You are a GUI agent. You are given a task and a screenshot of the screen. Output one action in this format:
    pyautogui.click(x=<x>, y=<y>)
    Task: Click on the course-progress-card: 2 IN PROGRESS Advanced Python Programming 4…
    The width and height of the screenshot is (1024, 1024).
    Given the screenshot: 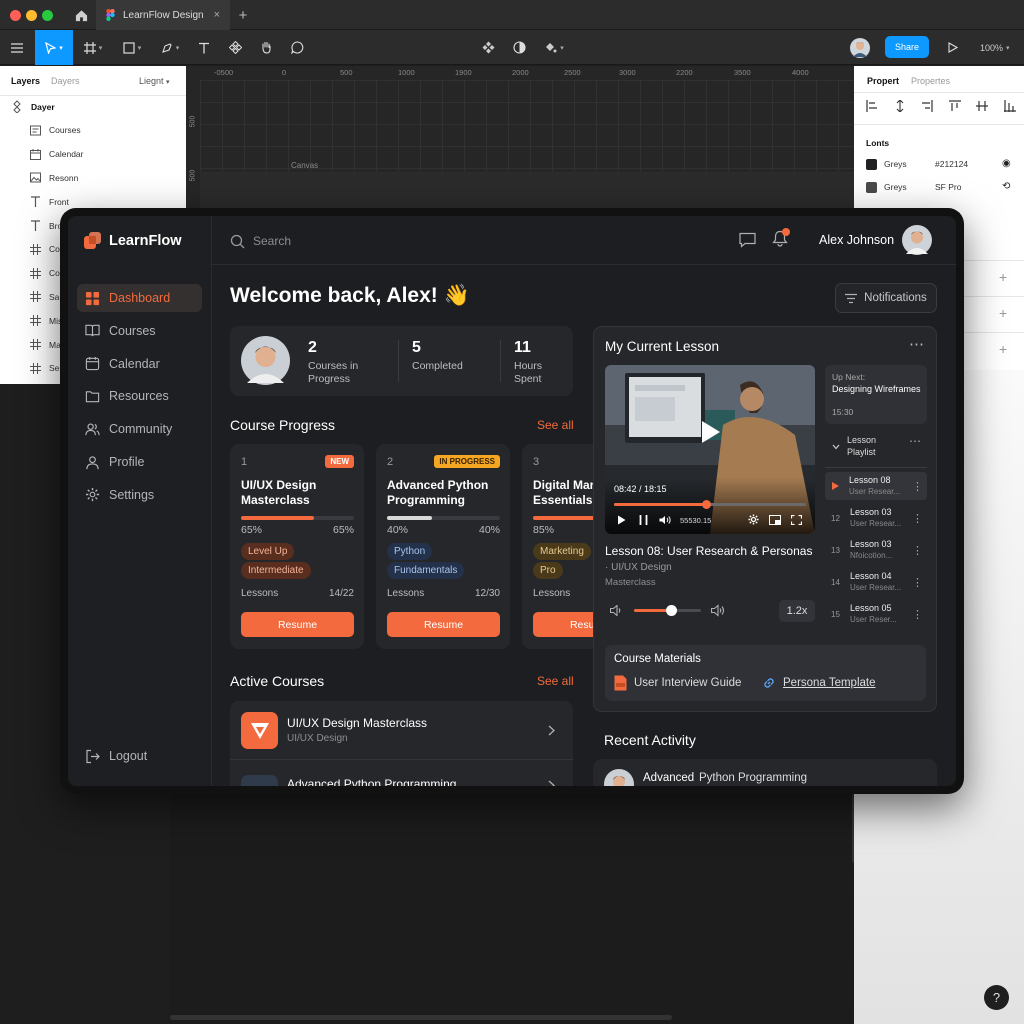 What is the action you would take?
    pyautogui.click(x=443, y=546)
    